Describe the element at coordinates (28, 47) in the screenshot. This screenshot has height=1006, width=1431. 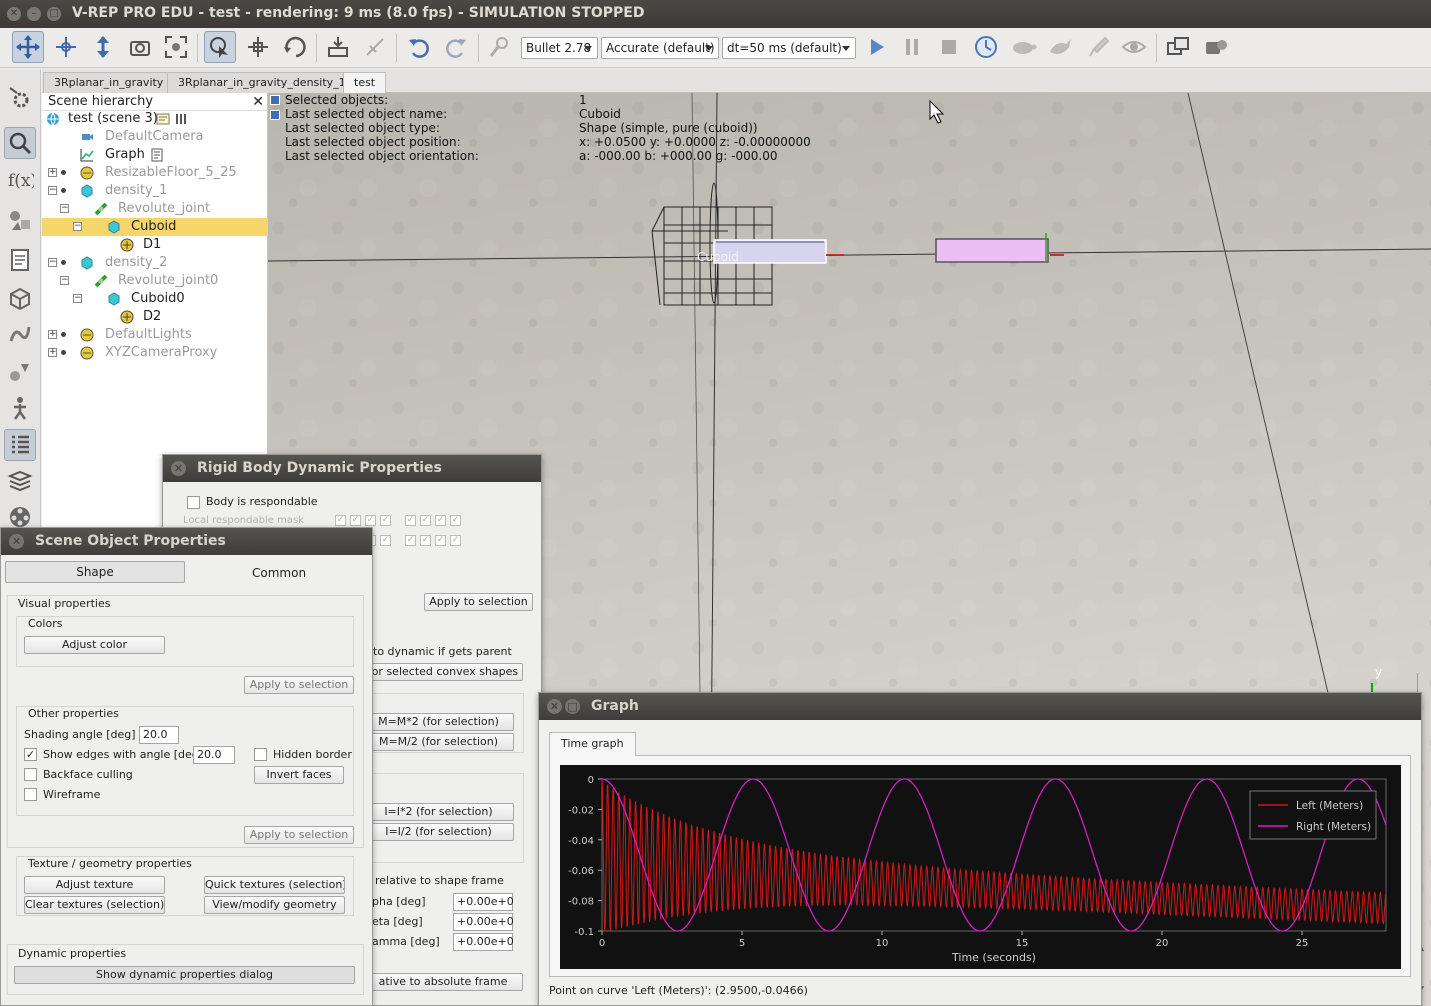
I see `camera-pan-icon` at that location.